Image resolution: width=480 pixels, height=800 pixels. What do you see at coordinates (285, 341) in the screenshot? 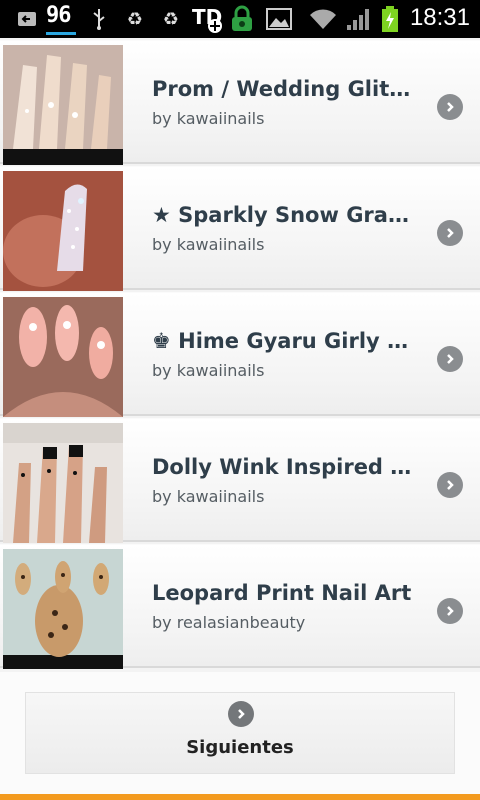
I see `video-title: ♚ Hime Gyaru Girly Nail Art` at bounding box center [285, 341].